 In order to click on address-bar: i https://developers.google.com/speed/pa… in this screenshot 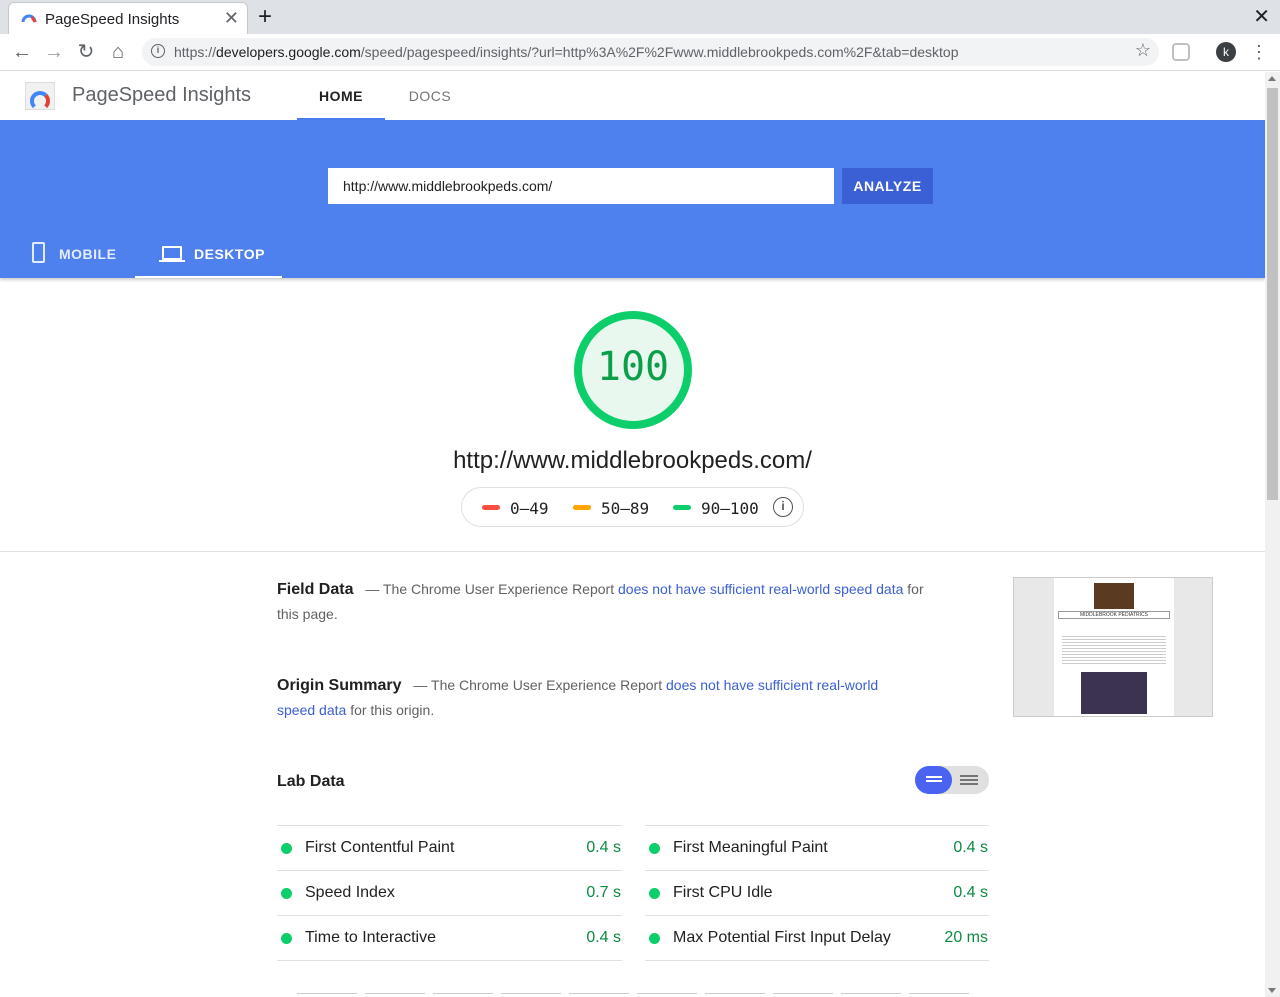, I will do `click(650, 52)`.